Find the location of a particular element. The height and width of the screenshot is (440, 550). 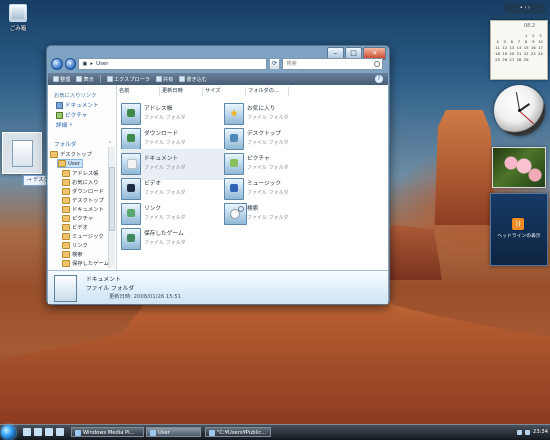

slideshow-gadget is located at coordinates (519, 167).